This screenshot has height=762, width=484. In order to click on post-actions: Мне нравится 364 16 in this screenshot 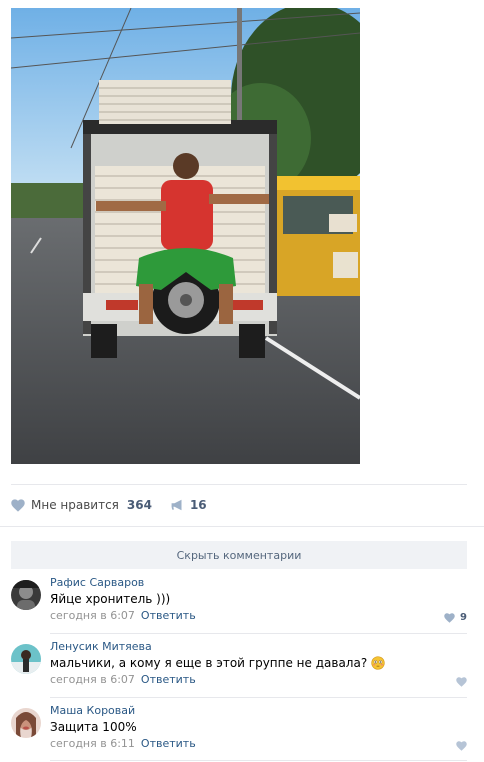, I will do `click(109, 505)`.